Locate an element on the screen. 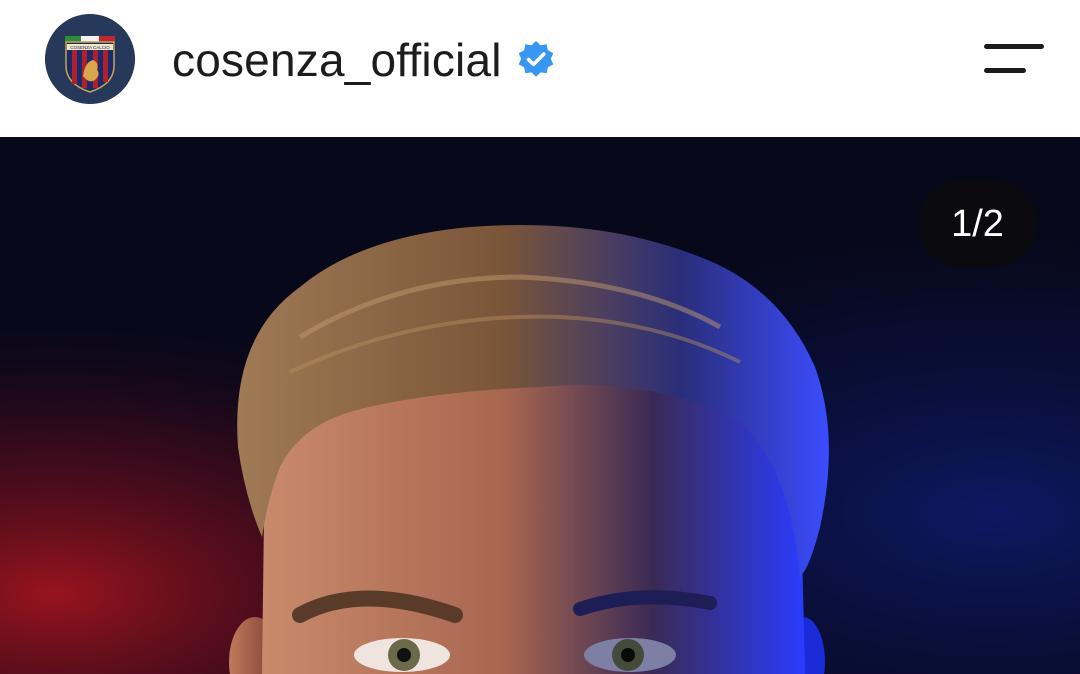 The image size is (1080, 674). profile-avatar: COSENZA CALCIO is located at coordinates (90, 59).